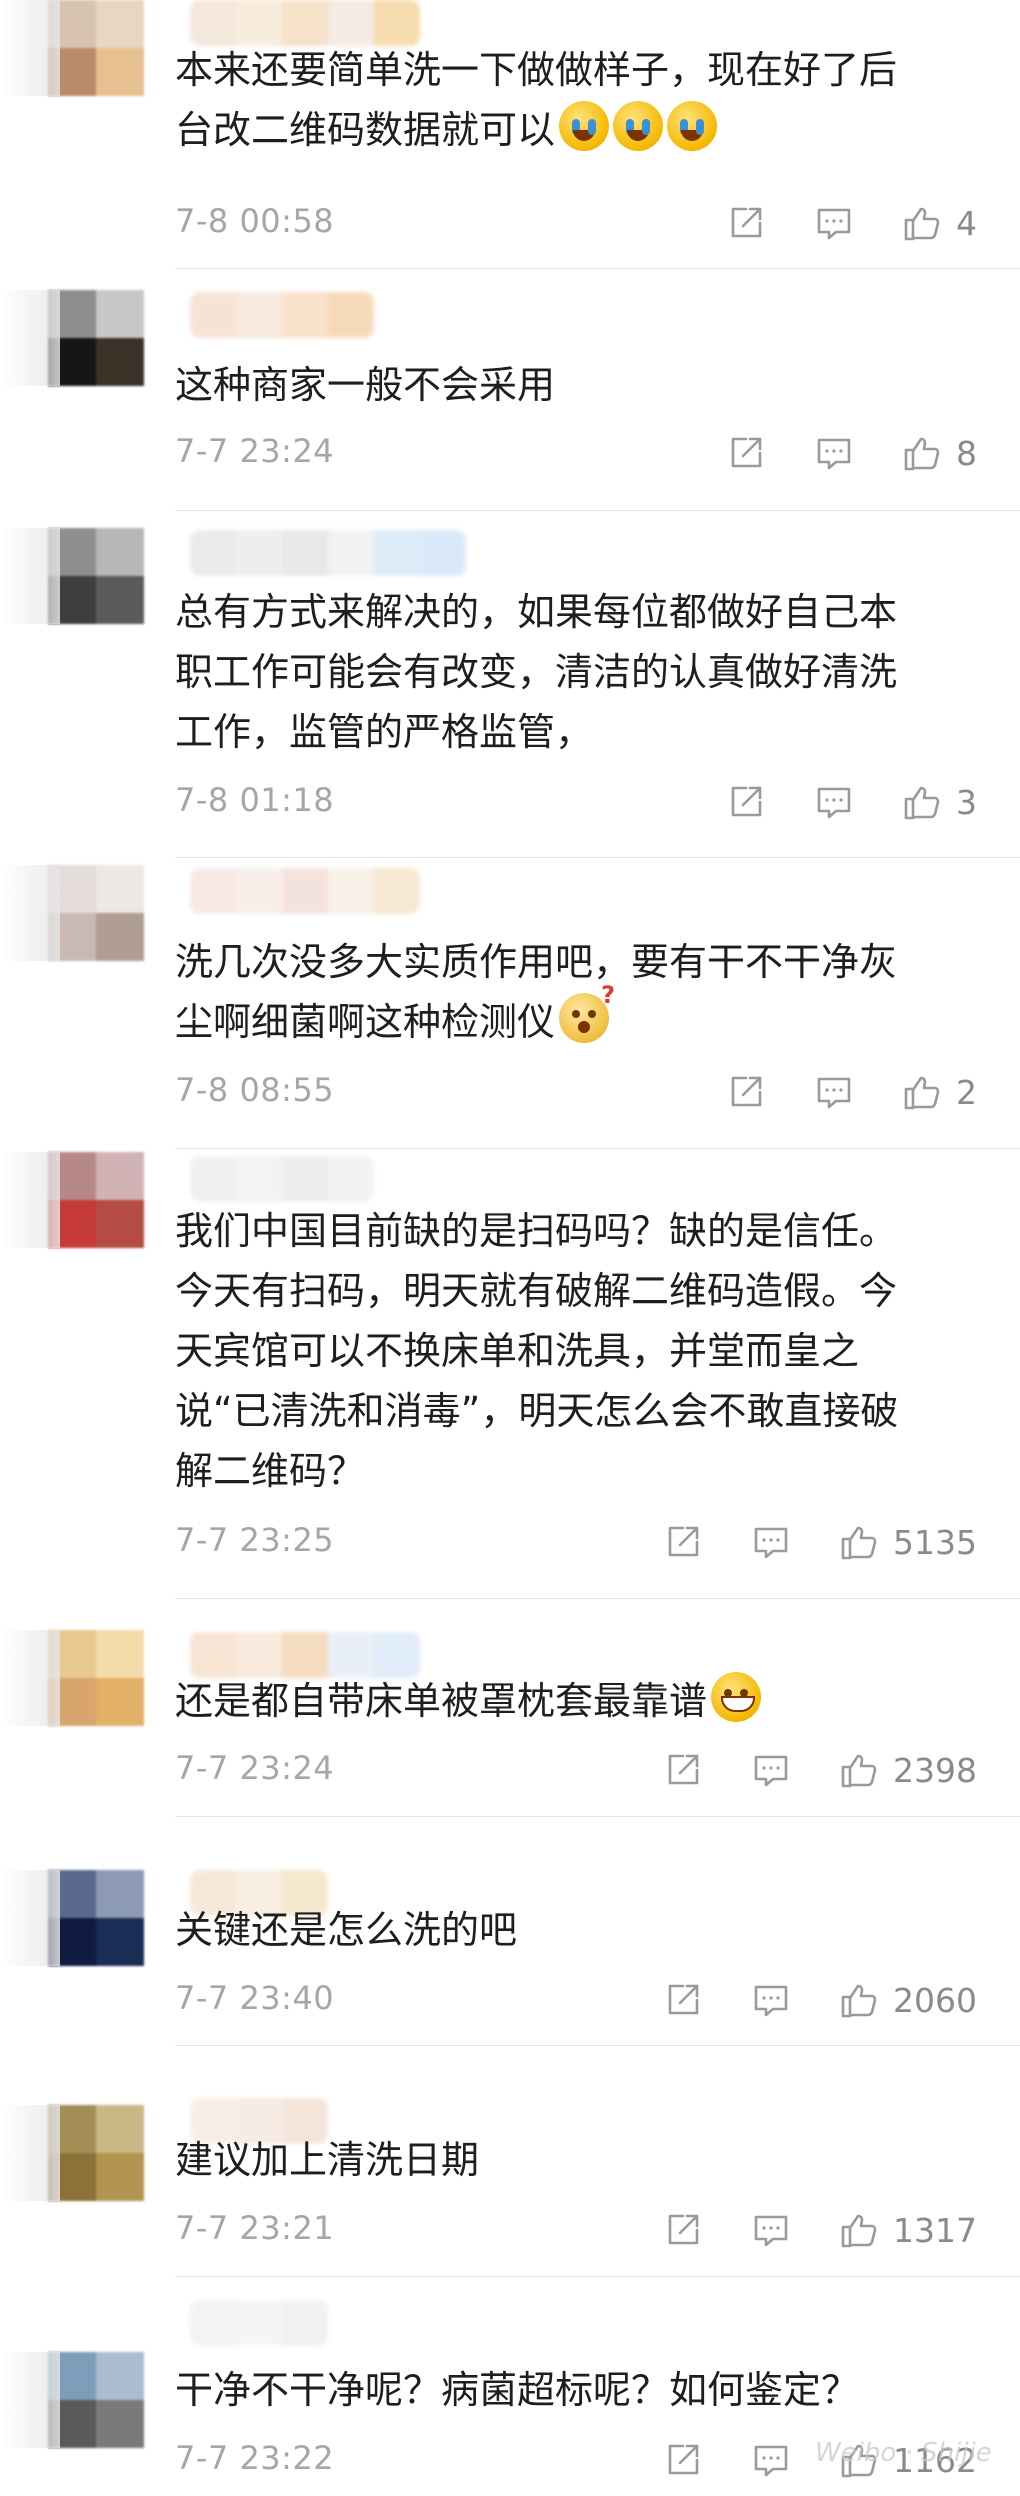 The height and width of the screenshot is (2496, 1020). I want to click on comment-timestamp: 7-8 01:18, so click(255, 800).